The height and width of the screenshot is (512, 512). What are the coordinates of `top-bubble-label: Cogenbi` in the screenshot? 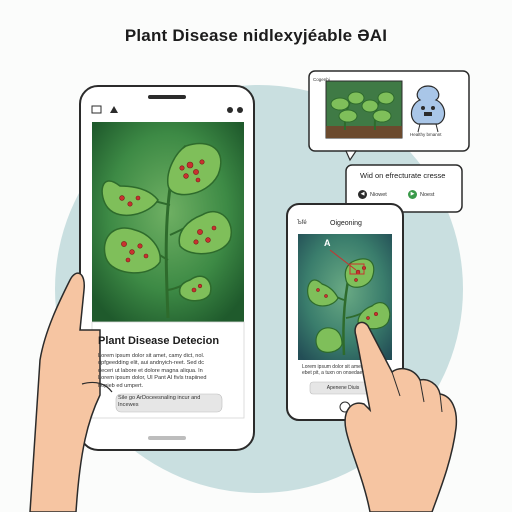 It's located at (321, 79).